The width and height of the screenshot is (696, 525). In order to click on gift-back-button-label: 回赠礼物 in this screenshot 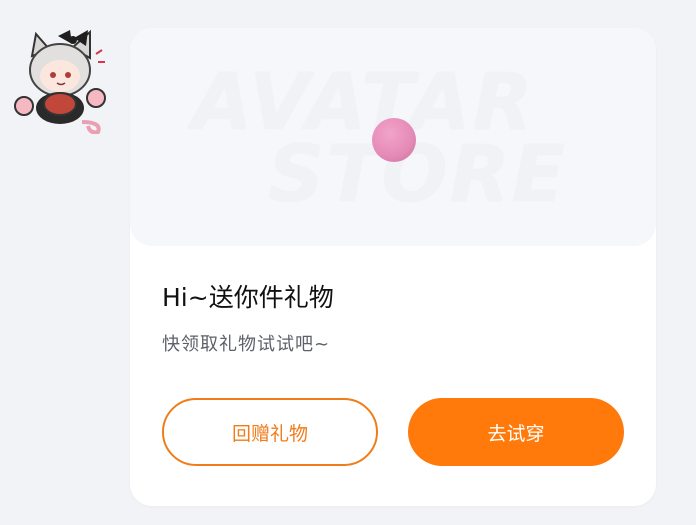, I will do `click(269, 433)`.